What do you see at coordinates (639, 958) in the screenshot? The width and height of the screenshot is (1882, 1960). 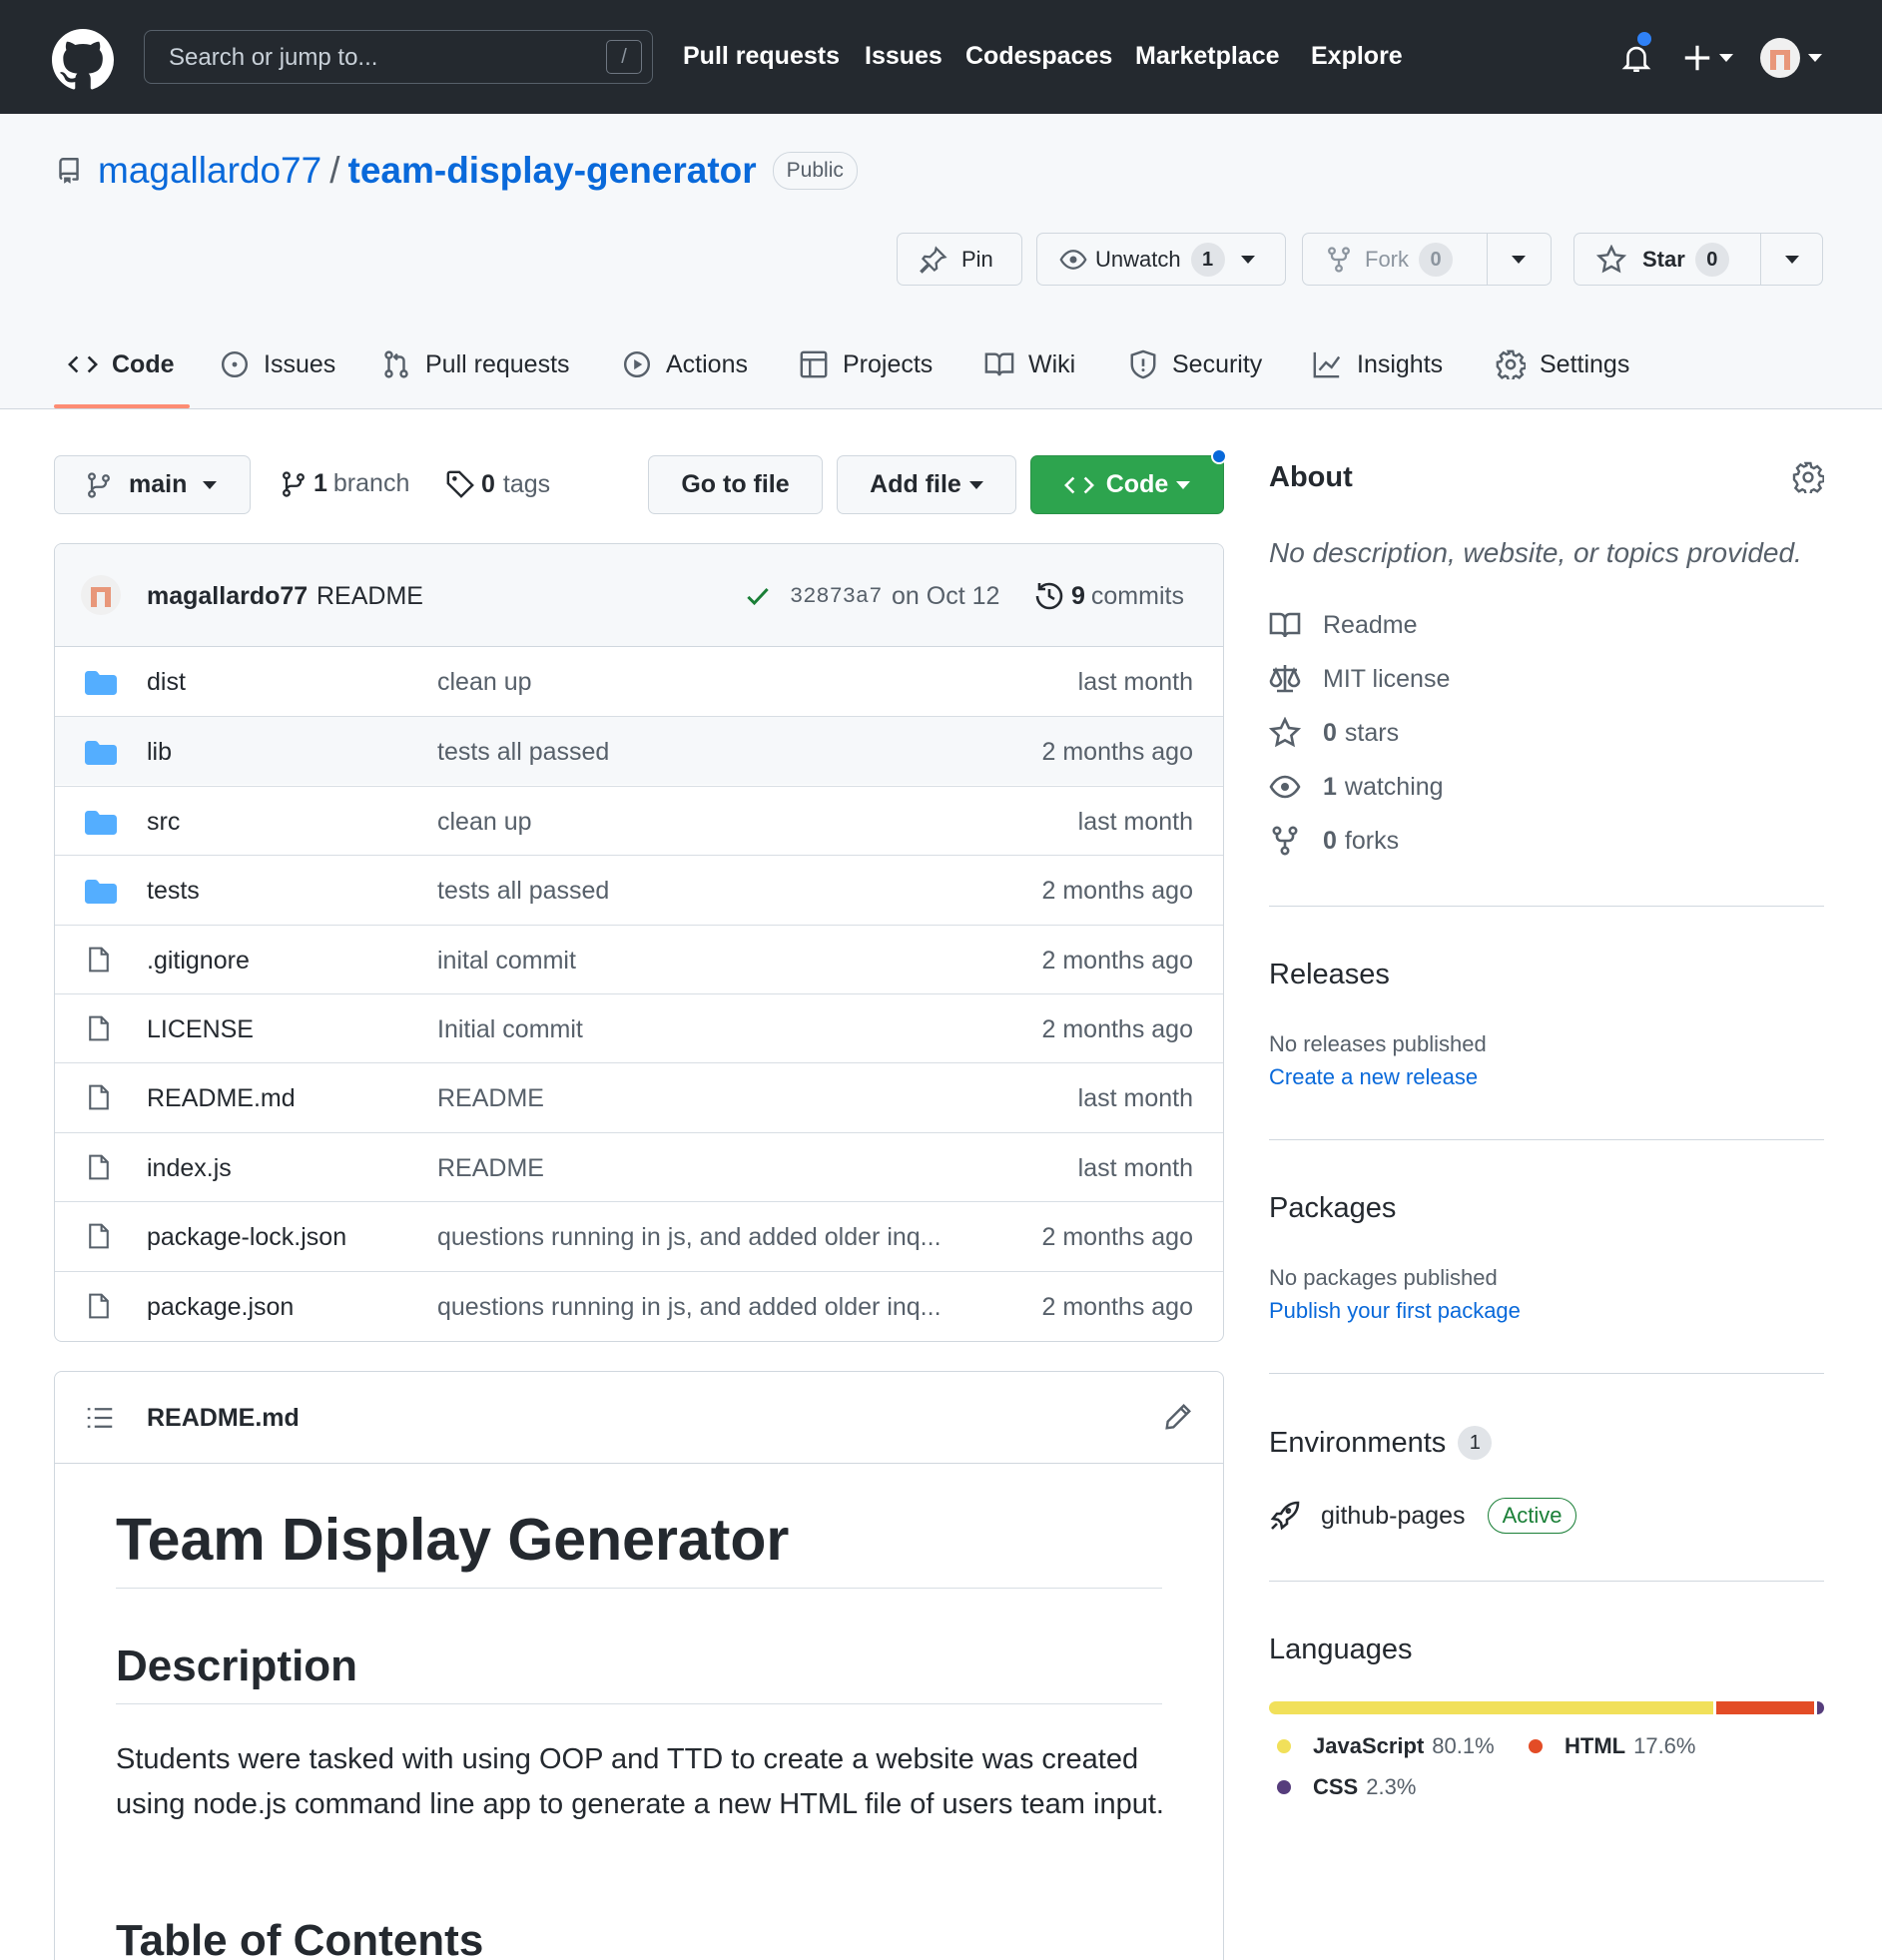 I see `table-row: .gitignore inital commit 2 months ago` at bounding box center [639, 958].